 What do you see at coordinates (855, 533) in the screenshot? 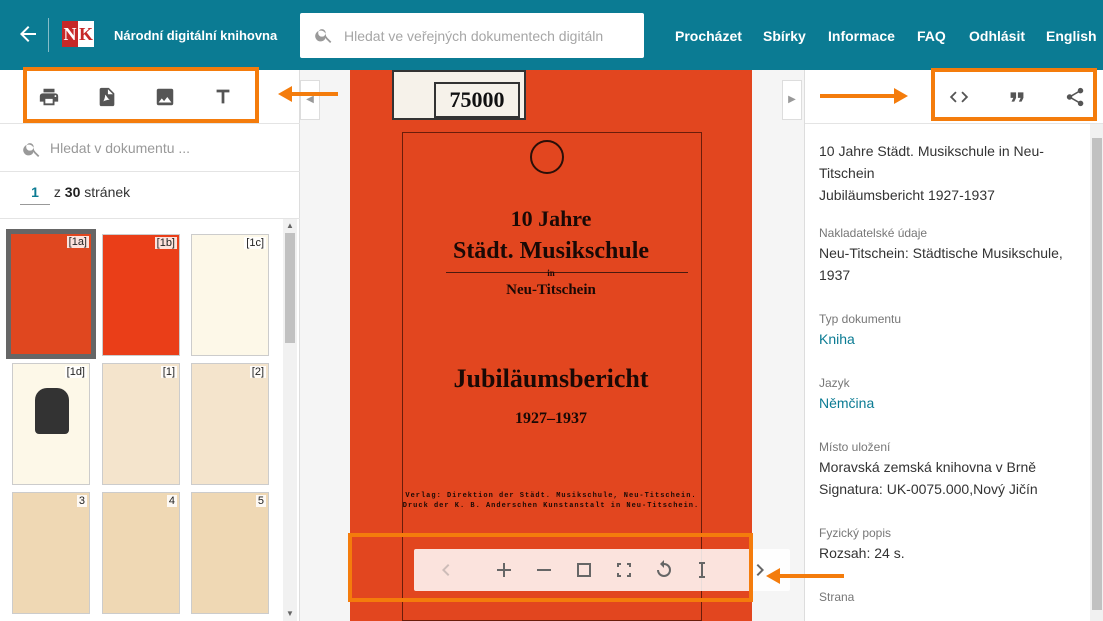
I see `physical-label: Fyzický popis` at bounding box center [855, 533].